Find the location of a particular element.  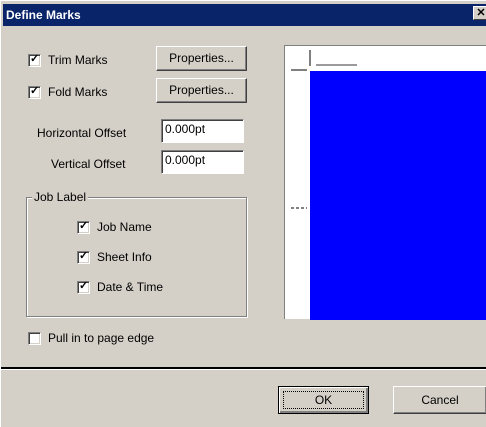

close-icon: ✕ is located at coordinates (481, 13).